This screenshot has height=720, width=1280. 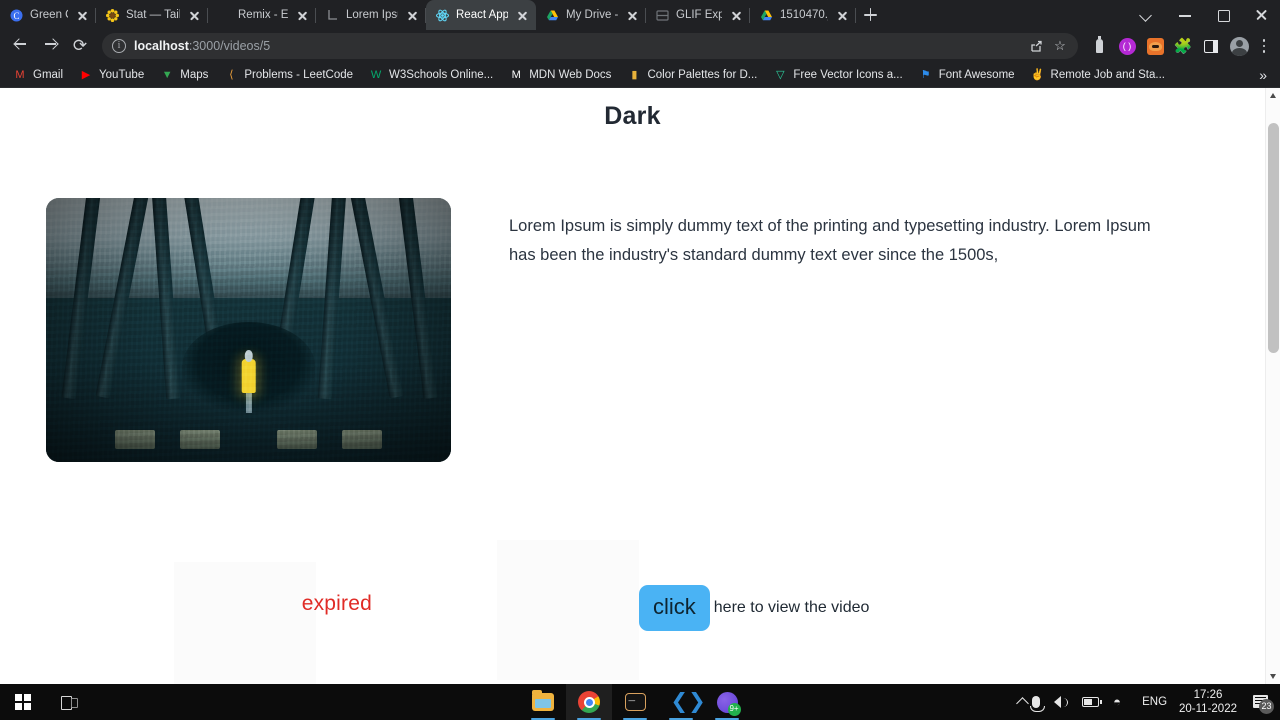 What do you see at coordinates (288, 75) in the screenshot?
I see `bookmark-item: ⟨ Problems - LeetCode` at bounding box center [288, 75].